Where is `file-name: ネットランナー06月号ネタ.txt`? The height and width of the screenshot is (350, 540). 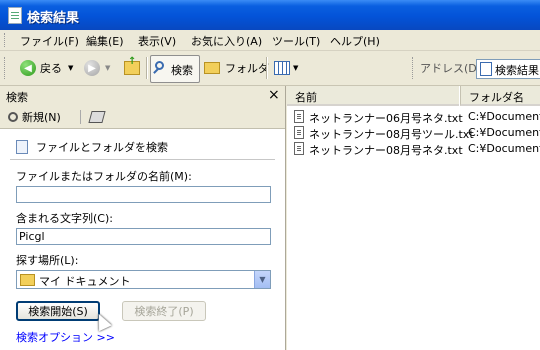
file-name: ネットランナー06月号ネタ.txt is located at coordinates (386, 118).